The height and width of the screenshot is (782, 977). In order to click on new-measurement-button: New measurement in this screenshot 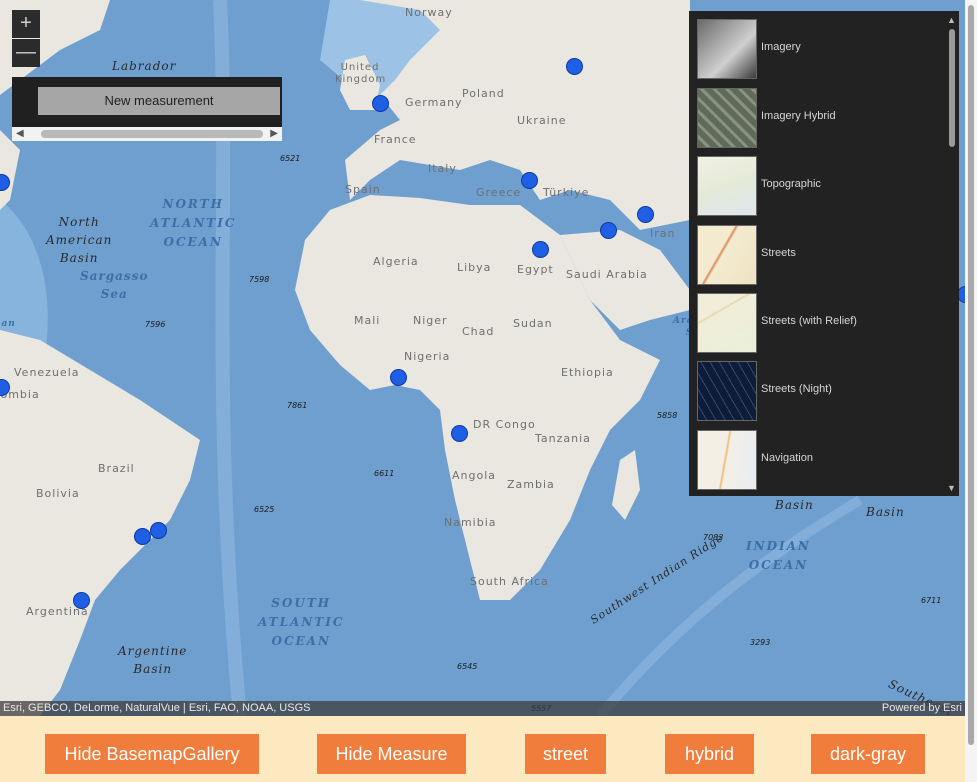, I will do `click(159, 101)`.